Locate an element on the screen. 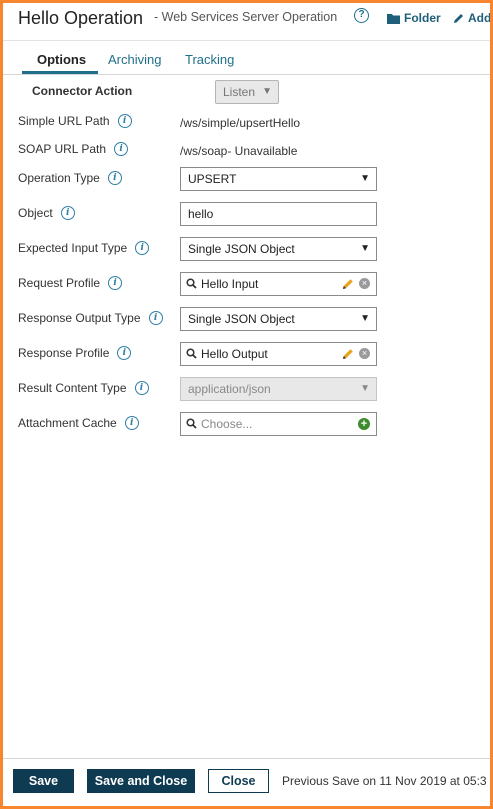 This screenshot has width=493, height=809. active-tab-indicator is located at coordinates (60, 72).